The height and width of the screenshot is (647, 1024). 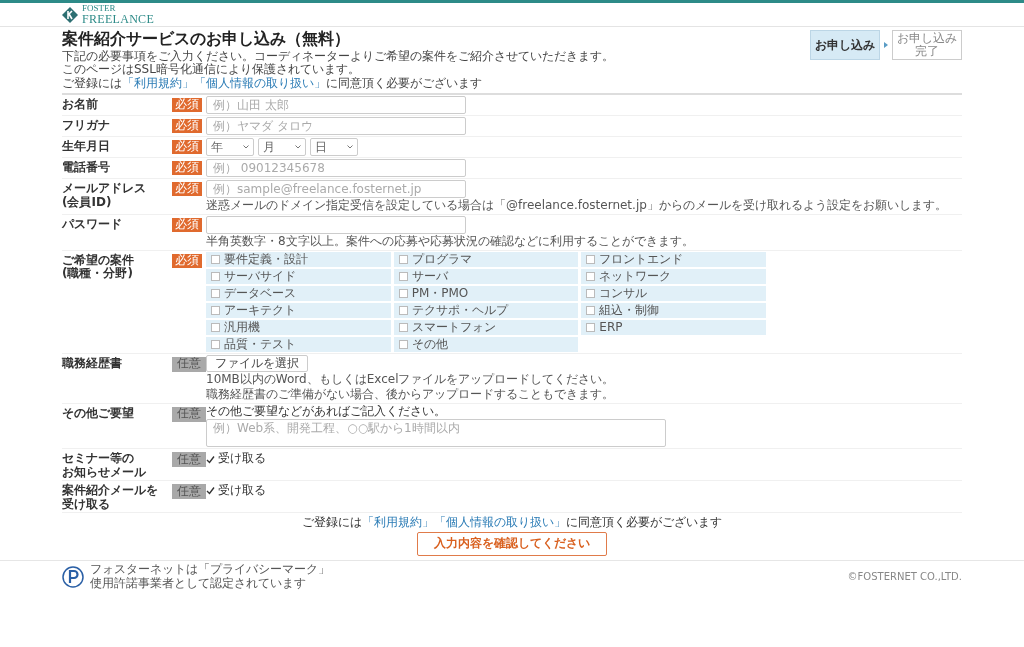 I want to click on option-tile: フロントエンド, so click(x=673, y=259).